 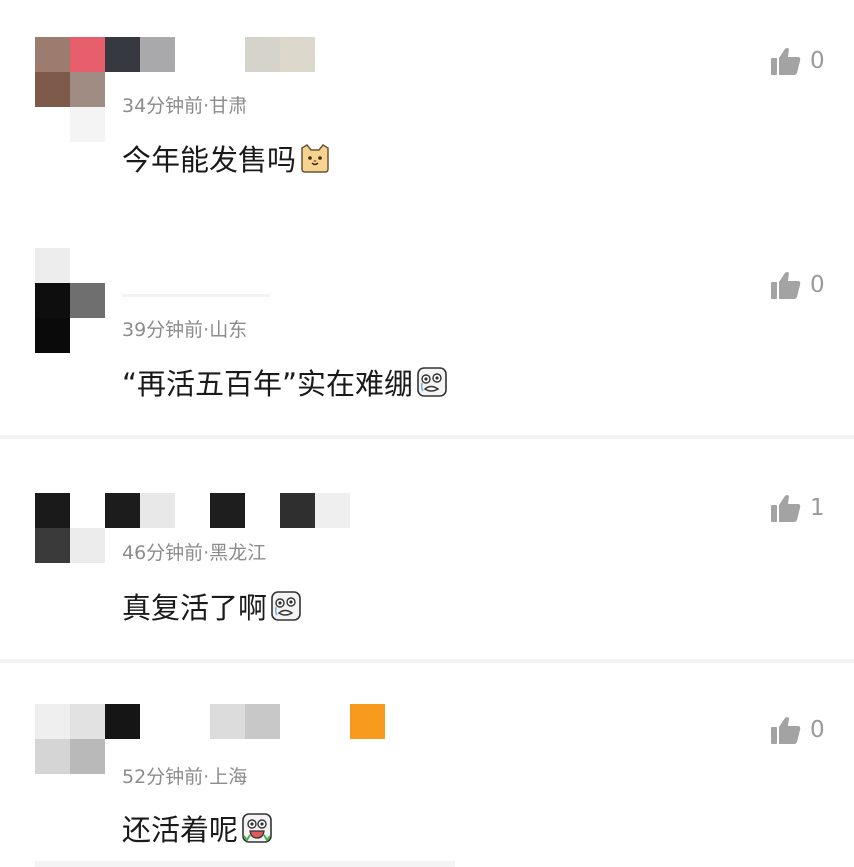 I want to click on cat-face-emoji, so click(x=315, y=158).